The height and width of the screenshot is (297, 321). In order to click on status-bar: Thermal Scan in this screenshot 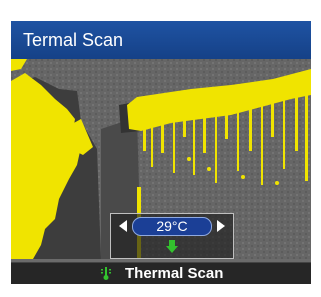, I will do `click(161, 273)`.